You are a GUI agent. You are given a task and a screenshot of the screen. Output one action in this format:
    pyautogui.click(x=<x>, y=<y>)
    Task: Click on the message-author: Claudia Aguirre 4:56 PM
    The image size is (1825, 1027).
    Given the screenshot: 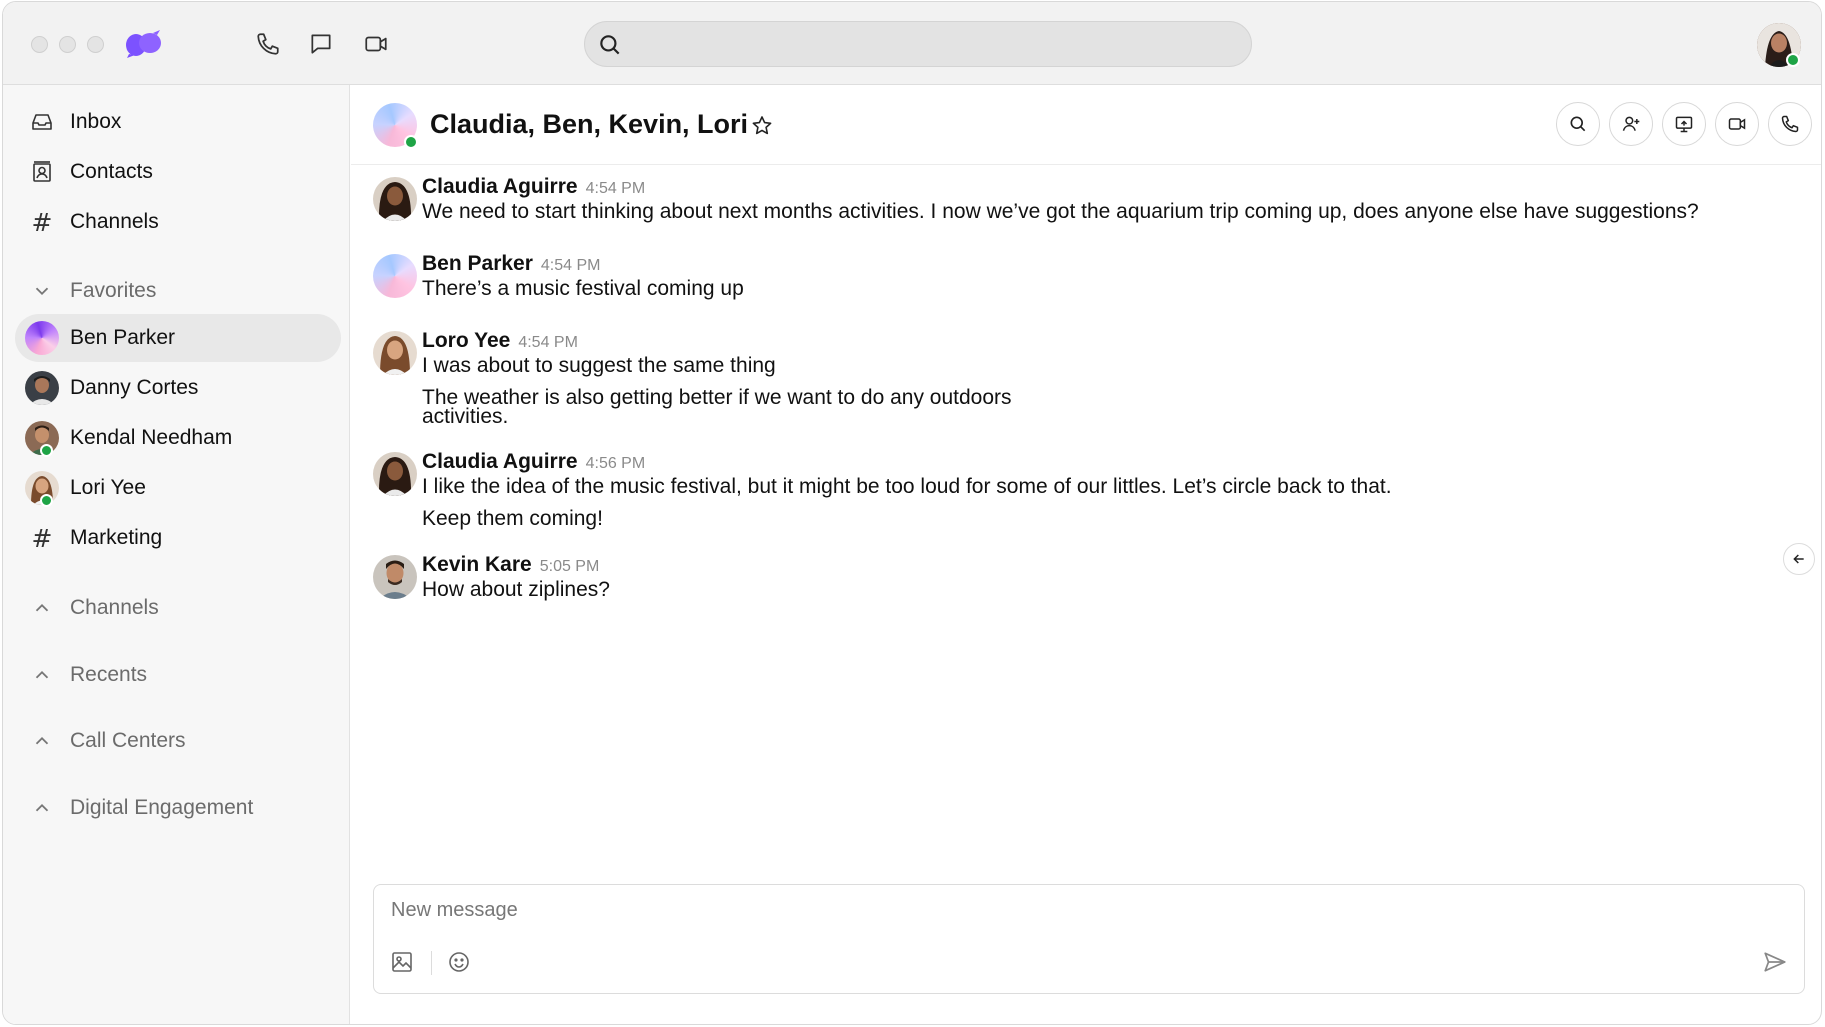 What is the action you would take?
    pyautogui.click(x=533, y=462)
    